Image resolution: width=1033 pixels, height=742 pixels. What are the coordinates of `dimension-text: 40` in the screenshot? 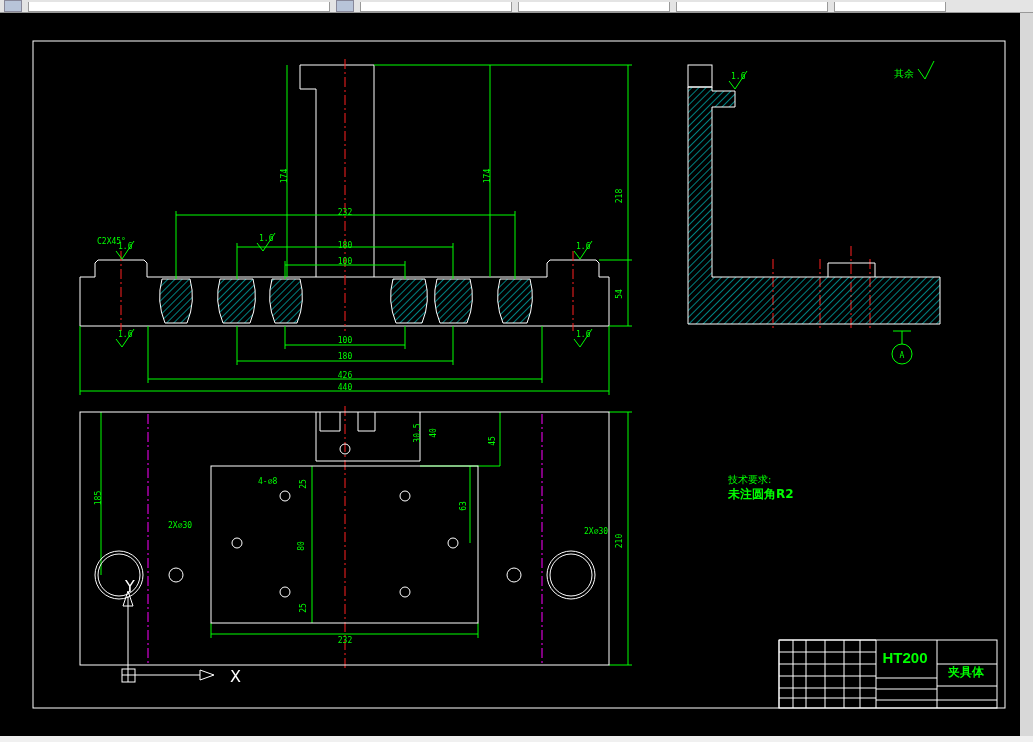 It's located at (433, 433).